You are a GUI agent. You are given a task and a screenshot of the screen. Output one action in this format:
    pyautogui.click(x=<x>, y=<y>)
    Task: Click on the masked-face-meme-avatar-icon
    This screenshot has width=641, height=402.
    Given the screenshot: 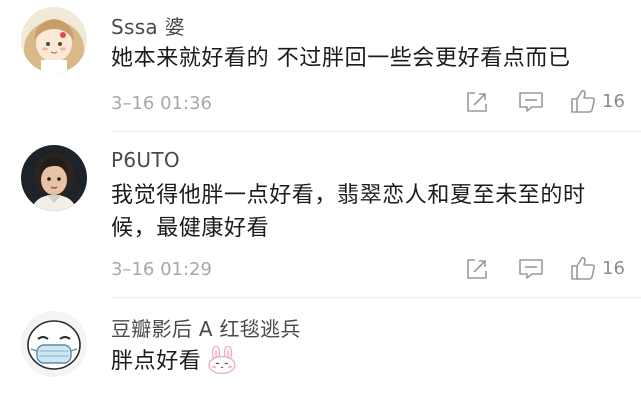 What is the action you would take?
    pyautogui.click(x=54, y=344)
    